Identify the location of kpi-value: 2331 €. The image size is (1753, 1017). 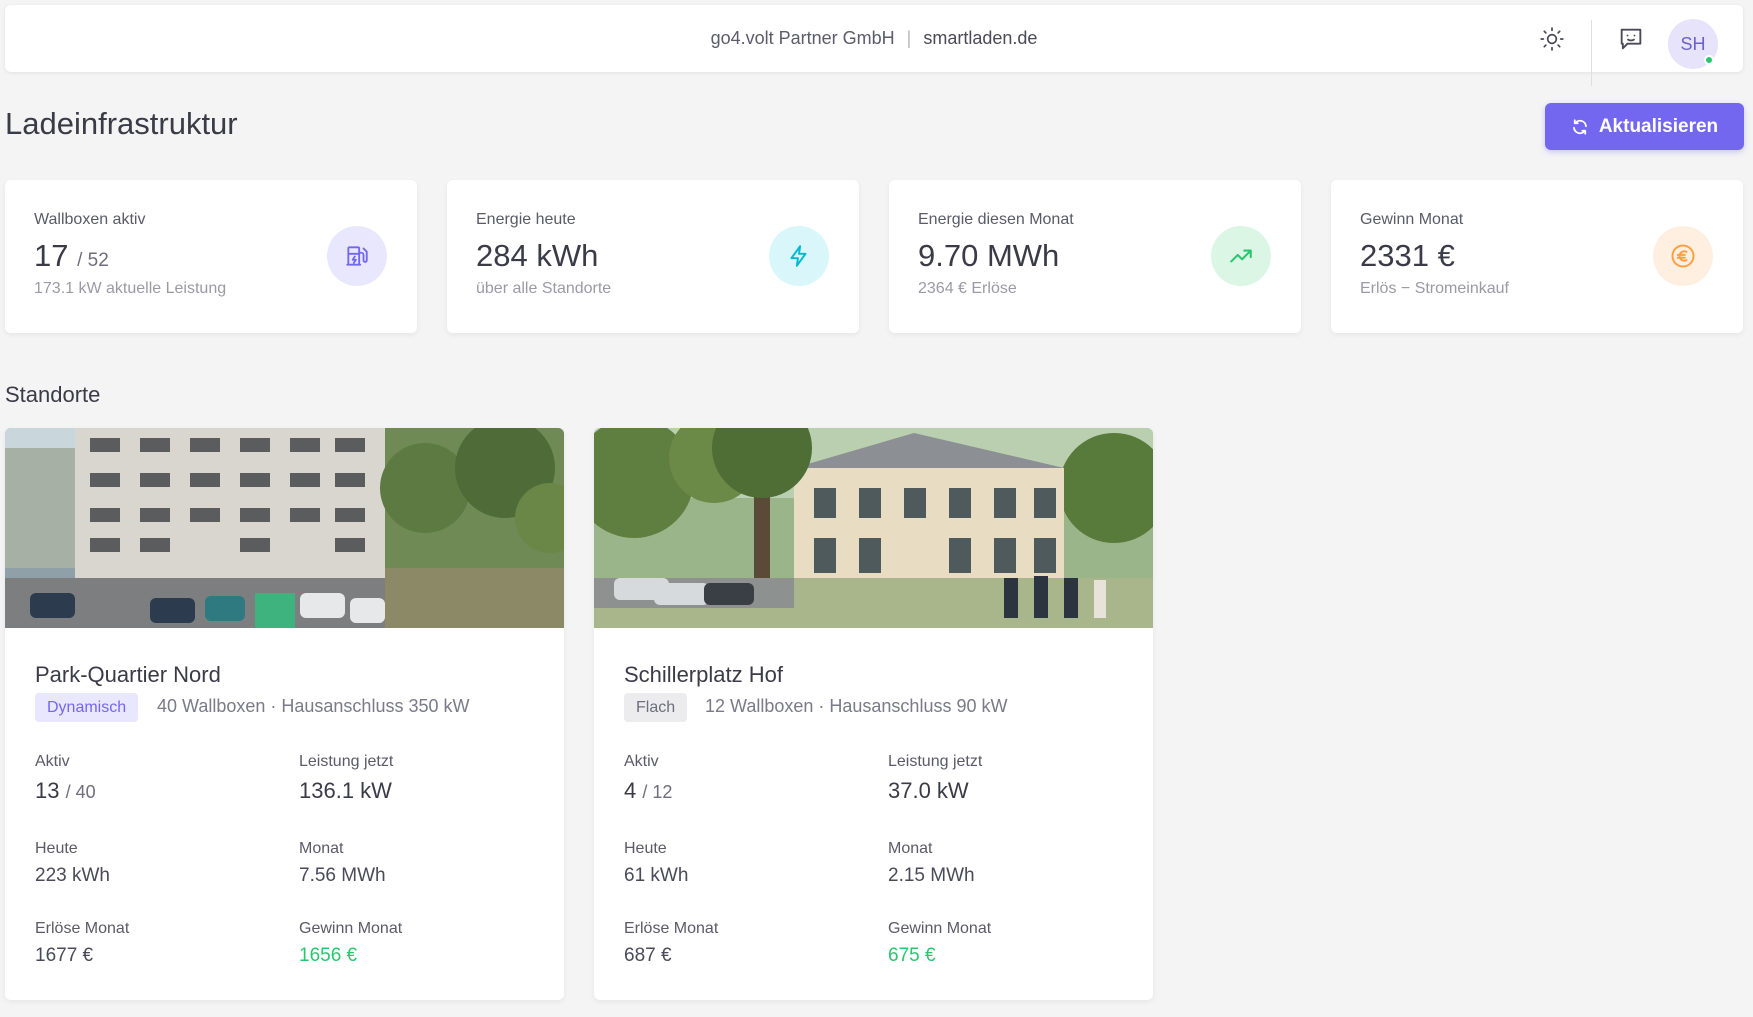
(1407, 255).